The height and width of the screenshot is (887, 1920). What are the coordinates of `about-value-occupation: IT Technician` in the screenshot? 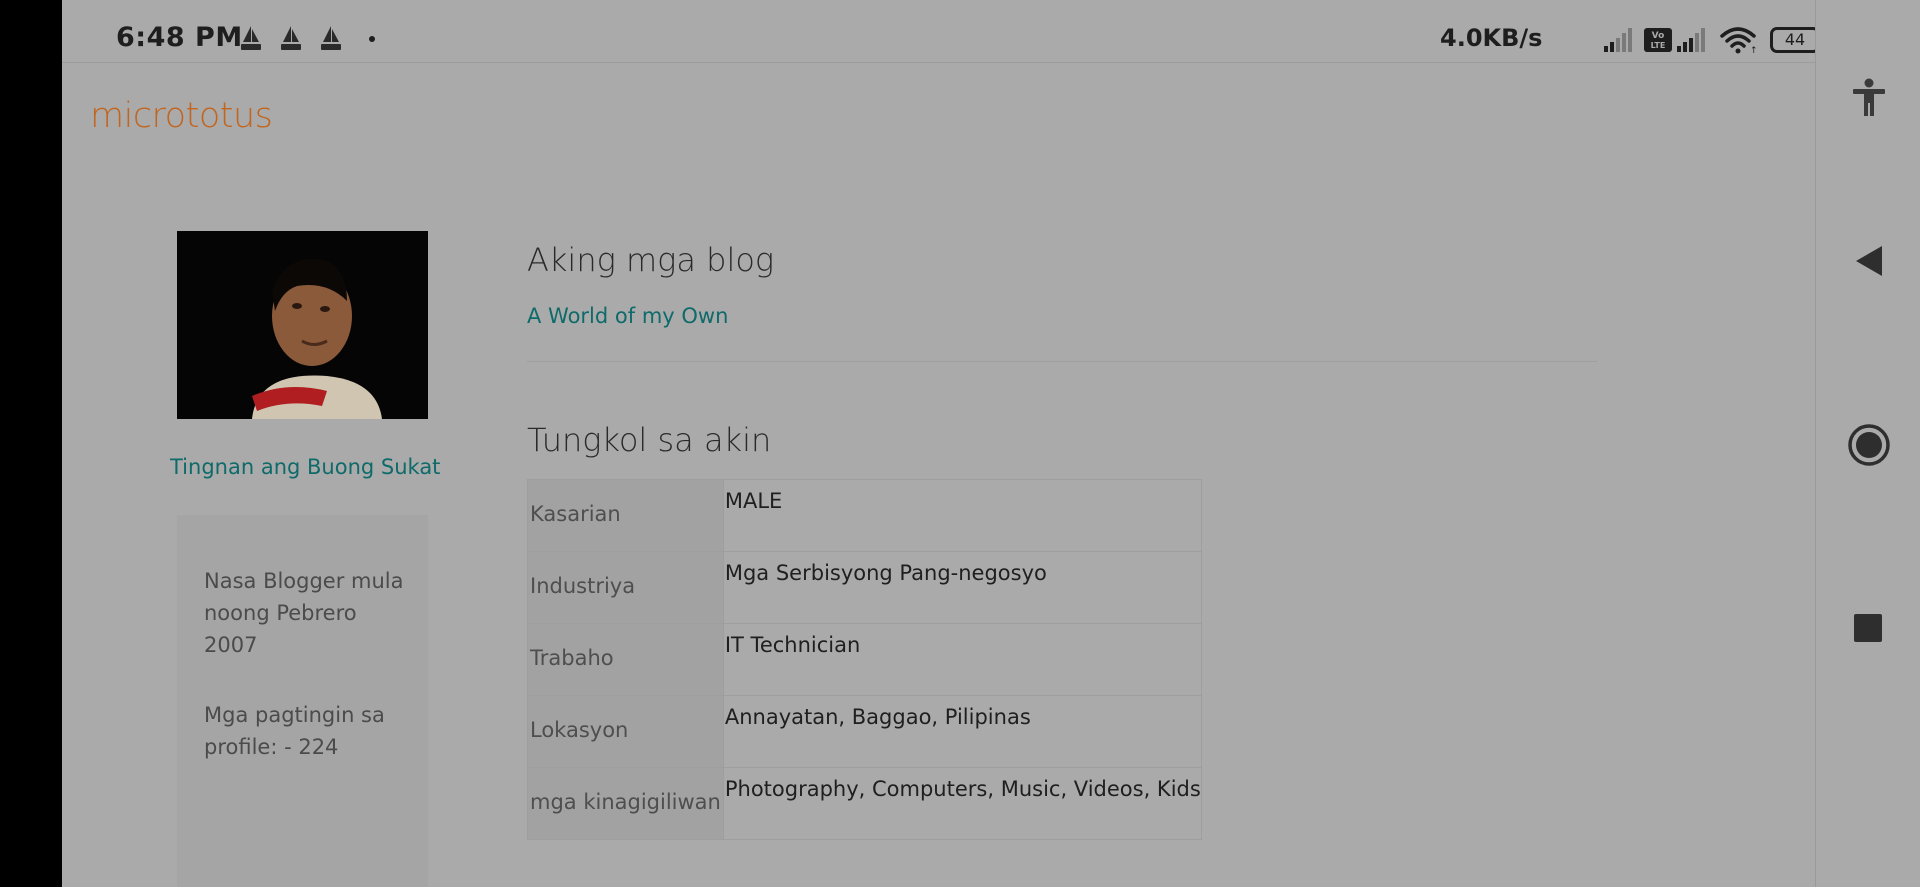 It's located at (962, 659).